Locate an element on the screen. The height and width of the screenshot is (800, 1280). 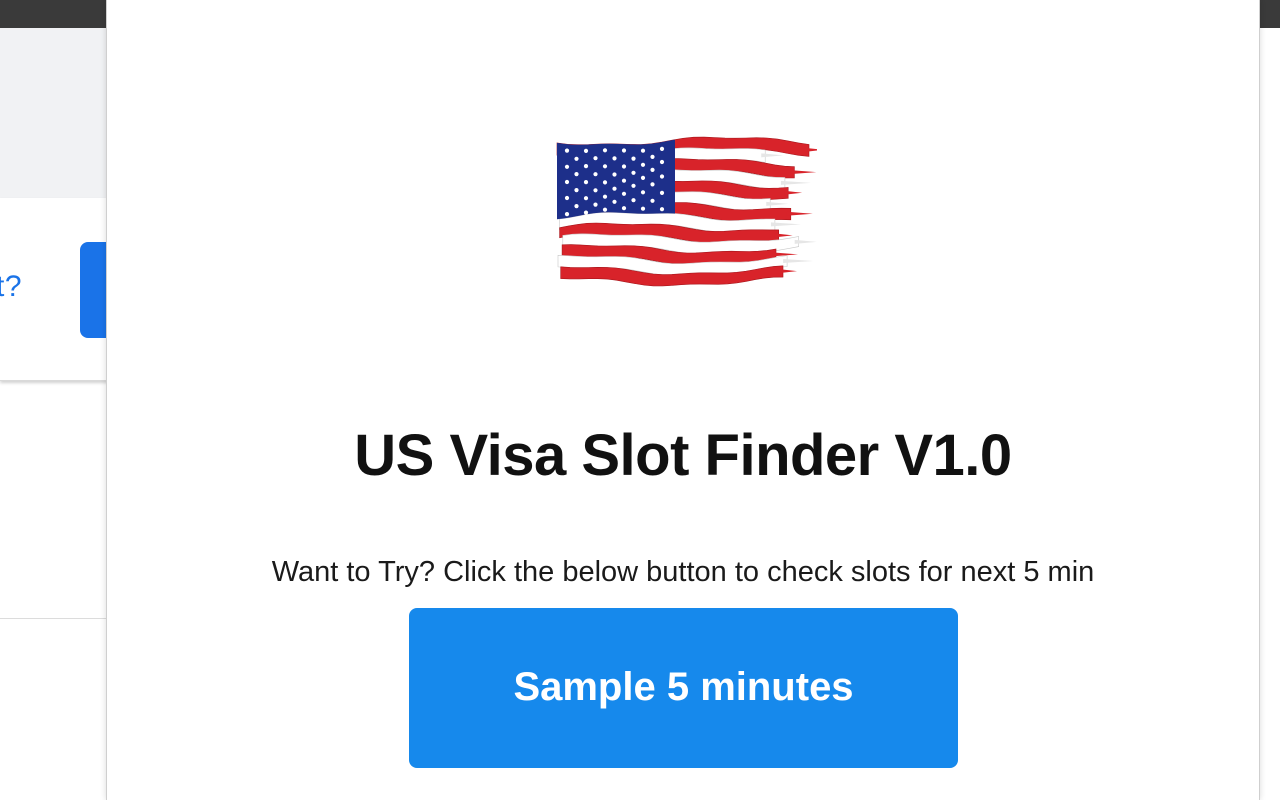
background-page-divider is located at coordinates (60, 618).